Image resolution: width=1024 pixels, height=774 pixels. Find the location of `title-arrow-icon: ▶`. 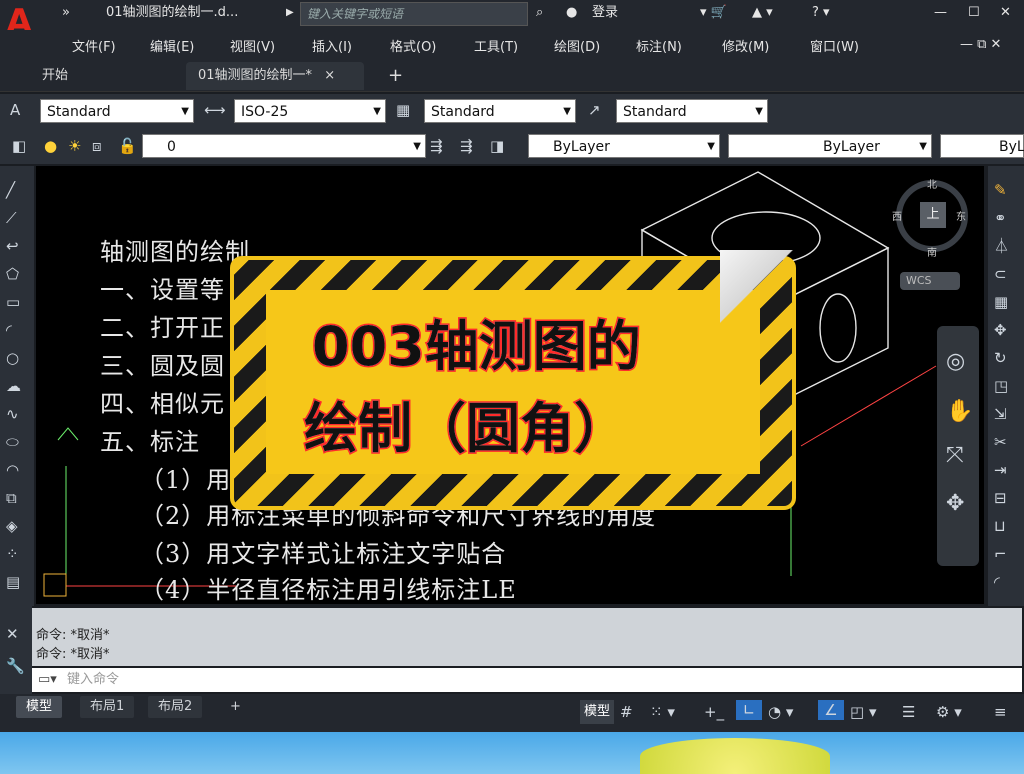

title-arrow-icon: ▶ is located at coordinates (290, 13).